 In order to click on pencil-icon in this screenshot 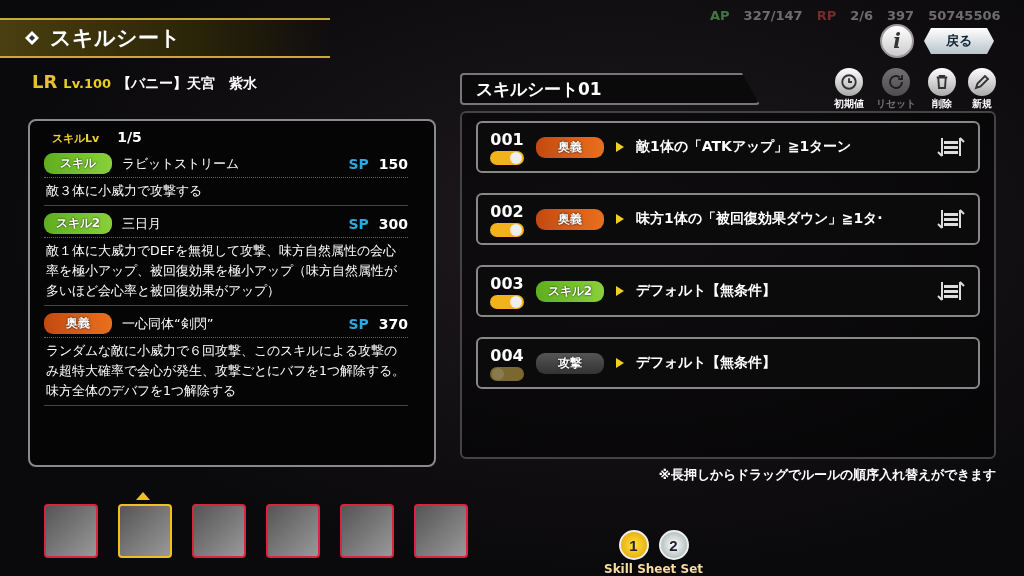, I will do `click(982, 81)`.